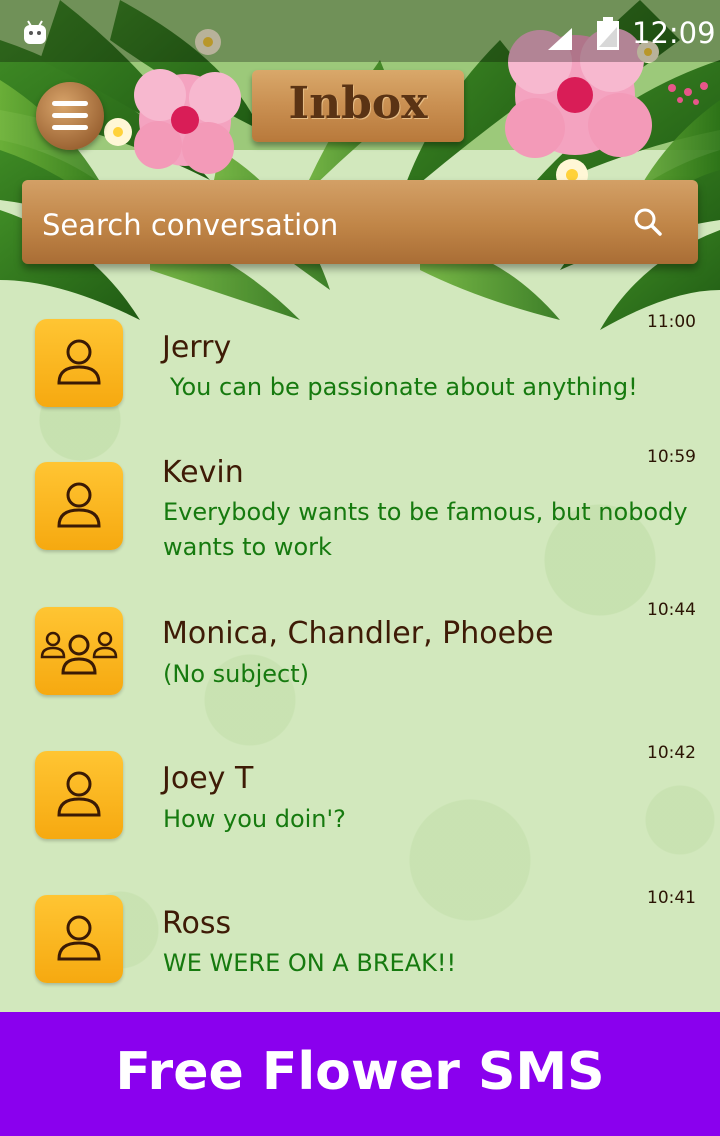 The image size is (720, 1136). I want to click on search-bar, so click(360, 222).